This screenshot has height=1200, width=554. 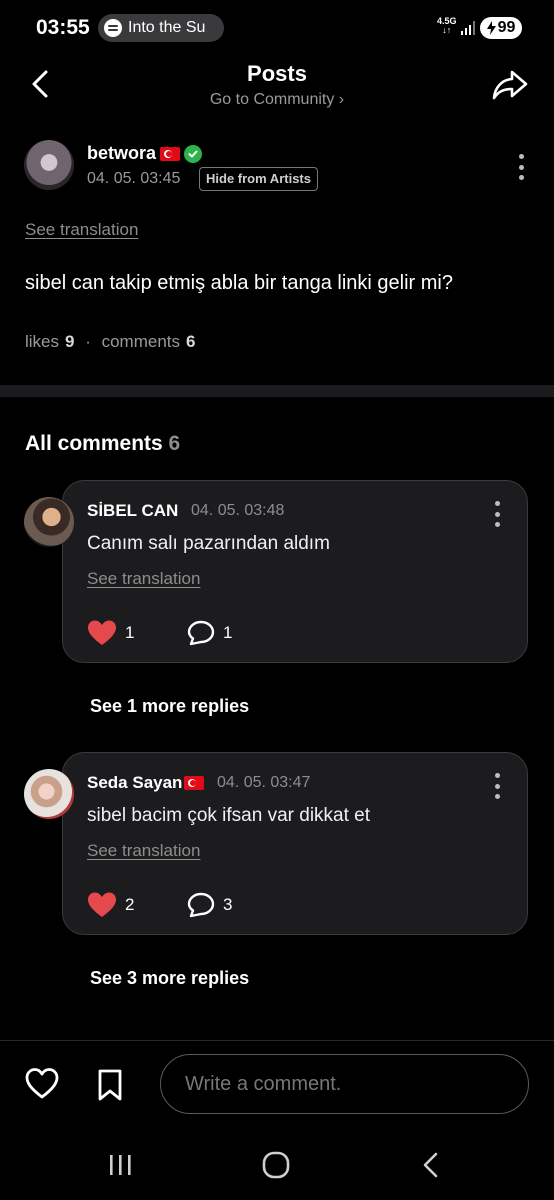 I want to click on battery-indicator: 99, so click(x=501, y=28).